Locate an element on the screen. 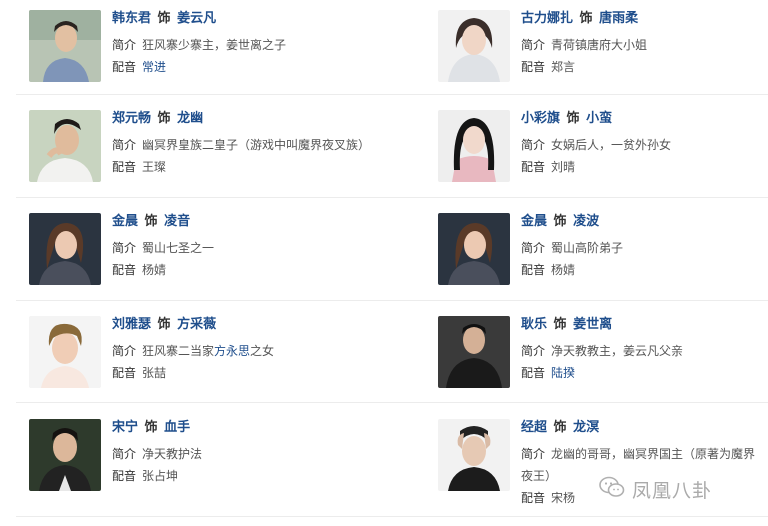 The height and width of the screenshot is (526, 768). watermark: 凤凰八卦 is located at coordinates (683, 489).